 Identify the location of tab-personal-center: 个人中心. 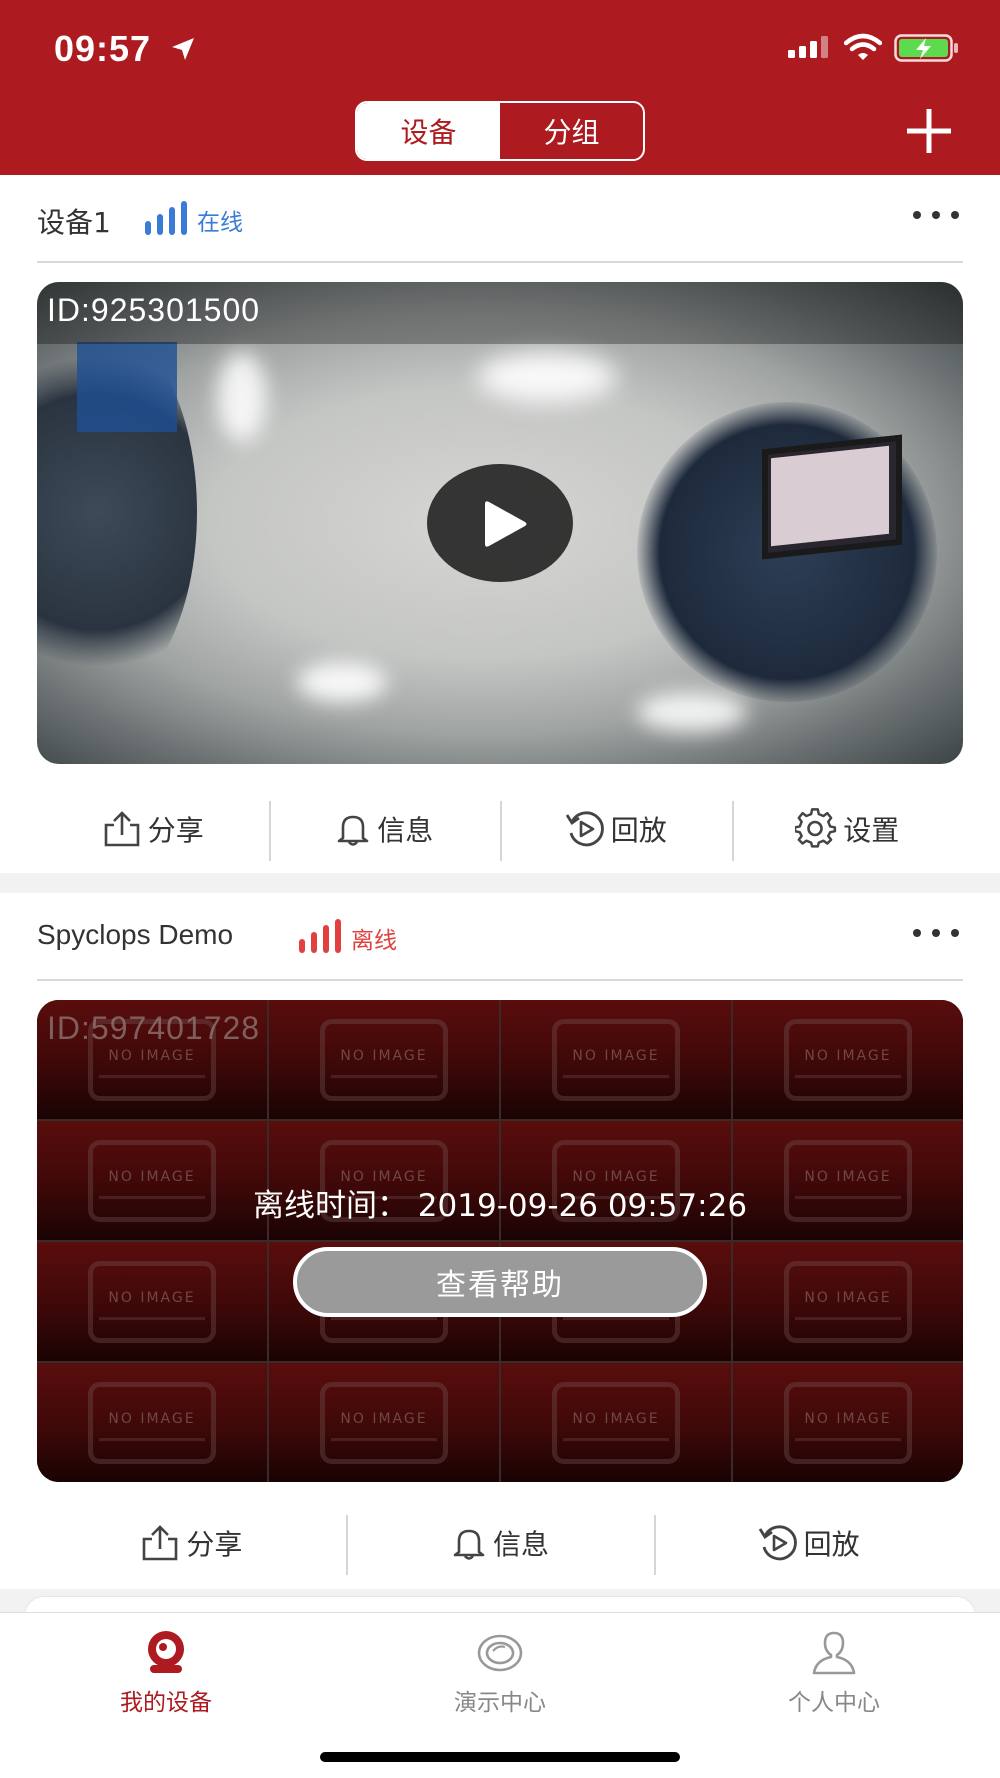
(834, 1674).